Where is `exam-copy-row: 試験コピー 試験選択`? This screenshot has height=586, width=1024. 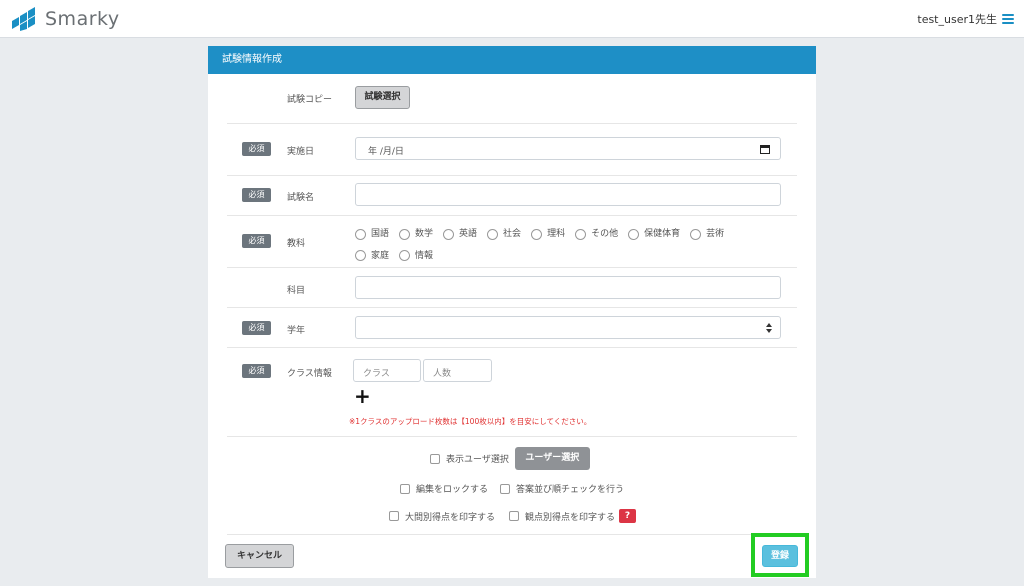 exam-copy-row: 試験コピー 試験選択 is located at coordinates (512, 99).